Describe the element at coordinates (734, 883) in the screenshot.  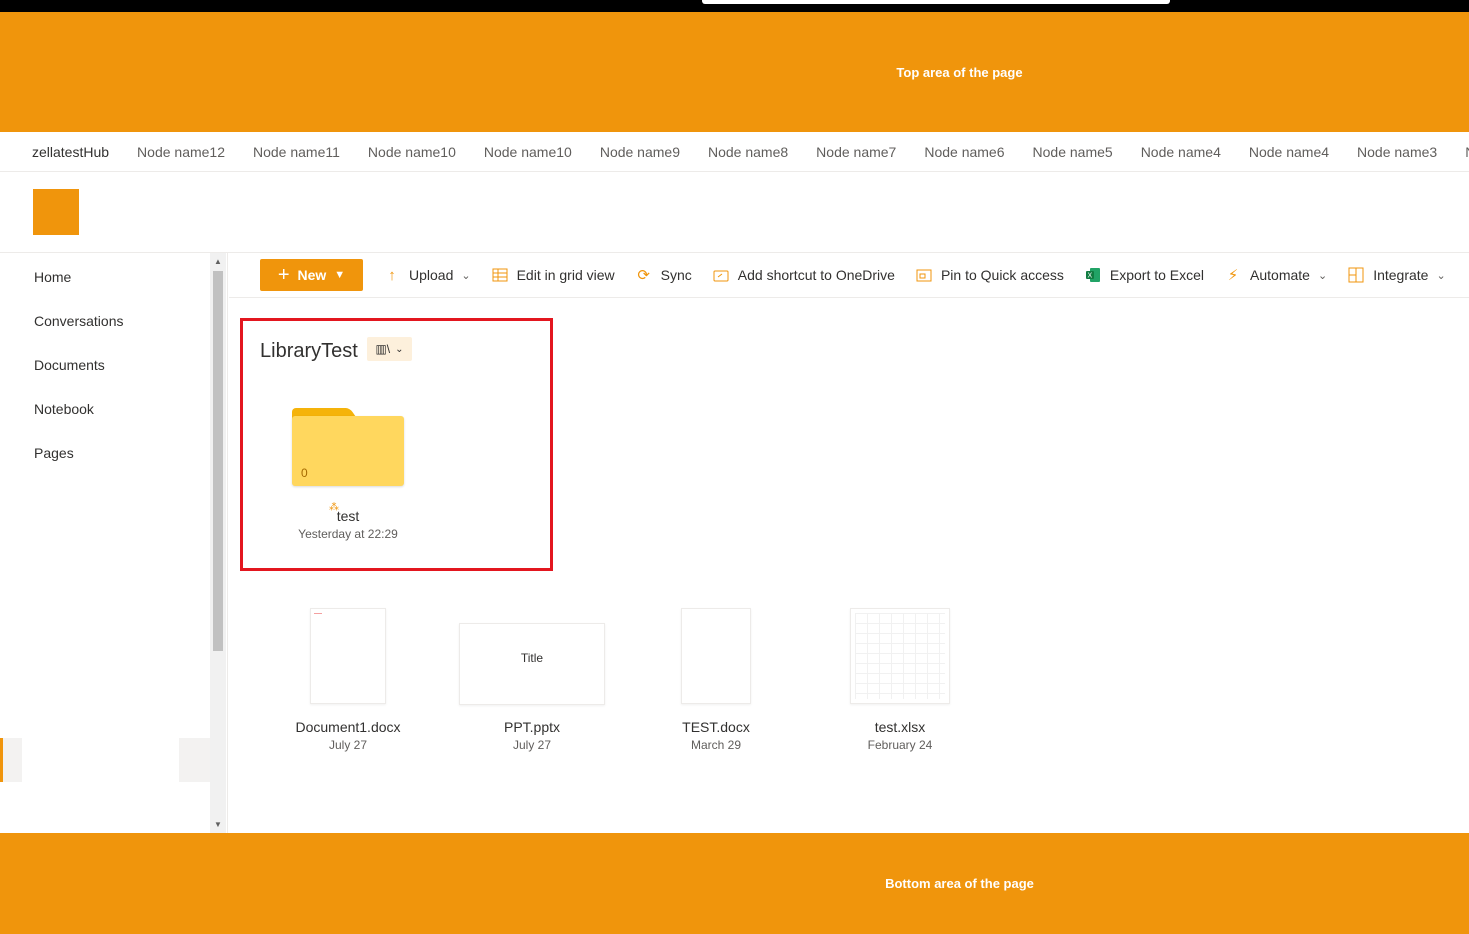
I see `bottom-area-banner: Bottom area of the page` at that location.